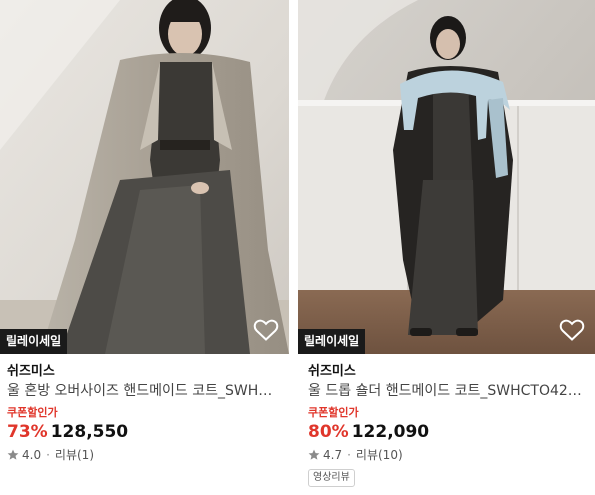 This screenshot has width=595, height=495. What do you see at coordinates (32, 455) in the screenshot?
I see `rating-value: 4.0` at bounding box center [32, 455].